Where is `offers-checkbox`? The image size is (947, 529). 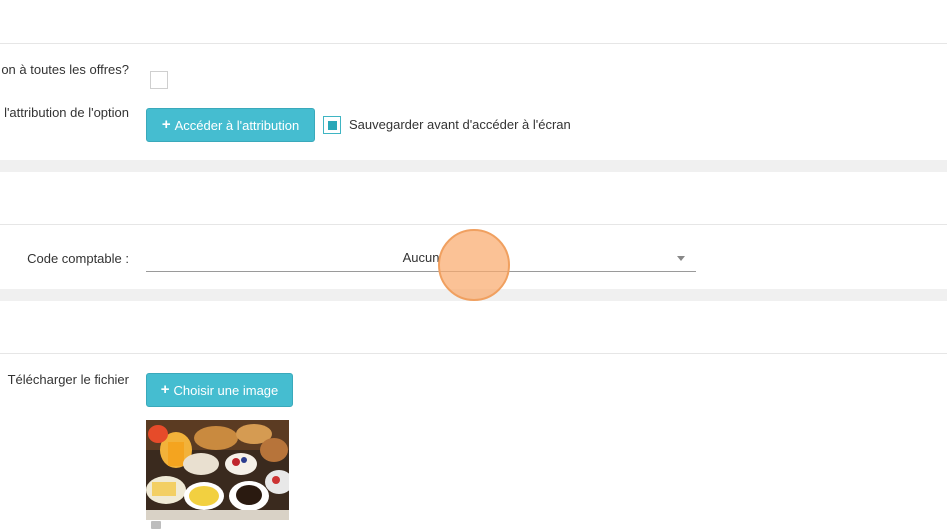 offers-checkbox is located at coordinates (159, 80).